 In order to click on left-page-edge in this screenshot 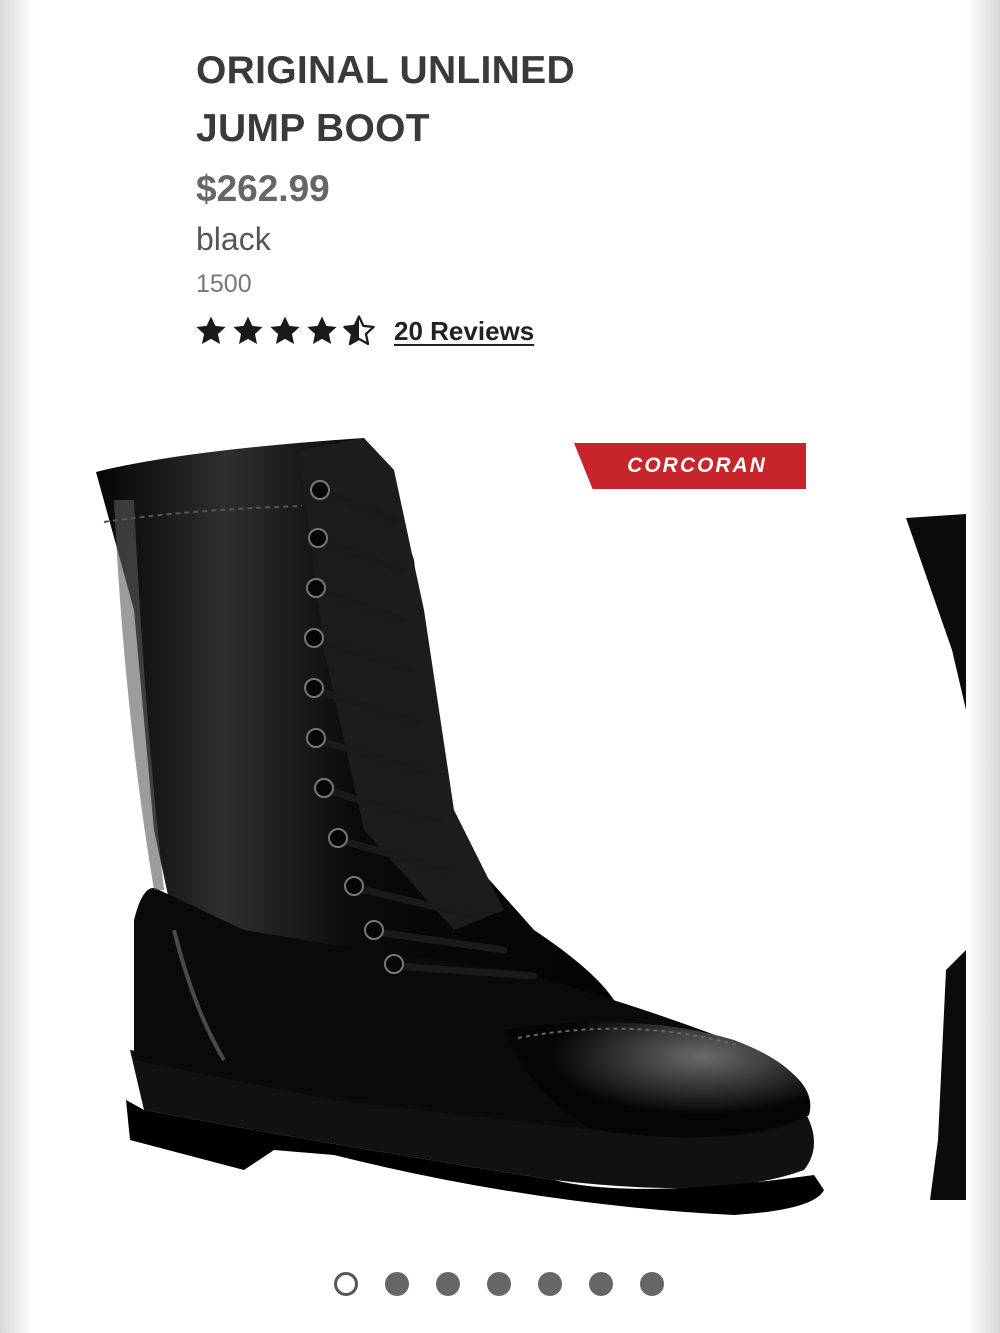, I will do `click(17, 666)`.